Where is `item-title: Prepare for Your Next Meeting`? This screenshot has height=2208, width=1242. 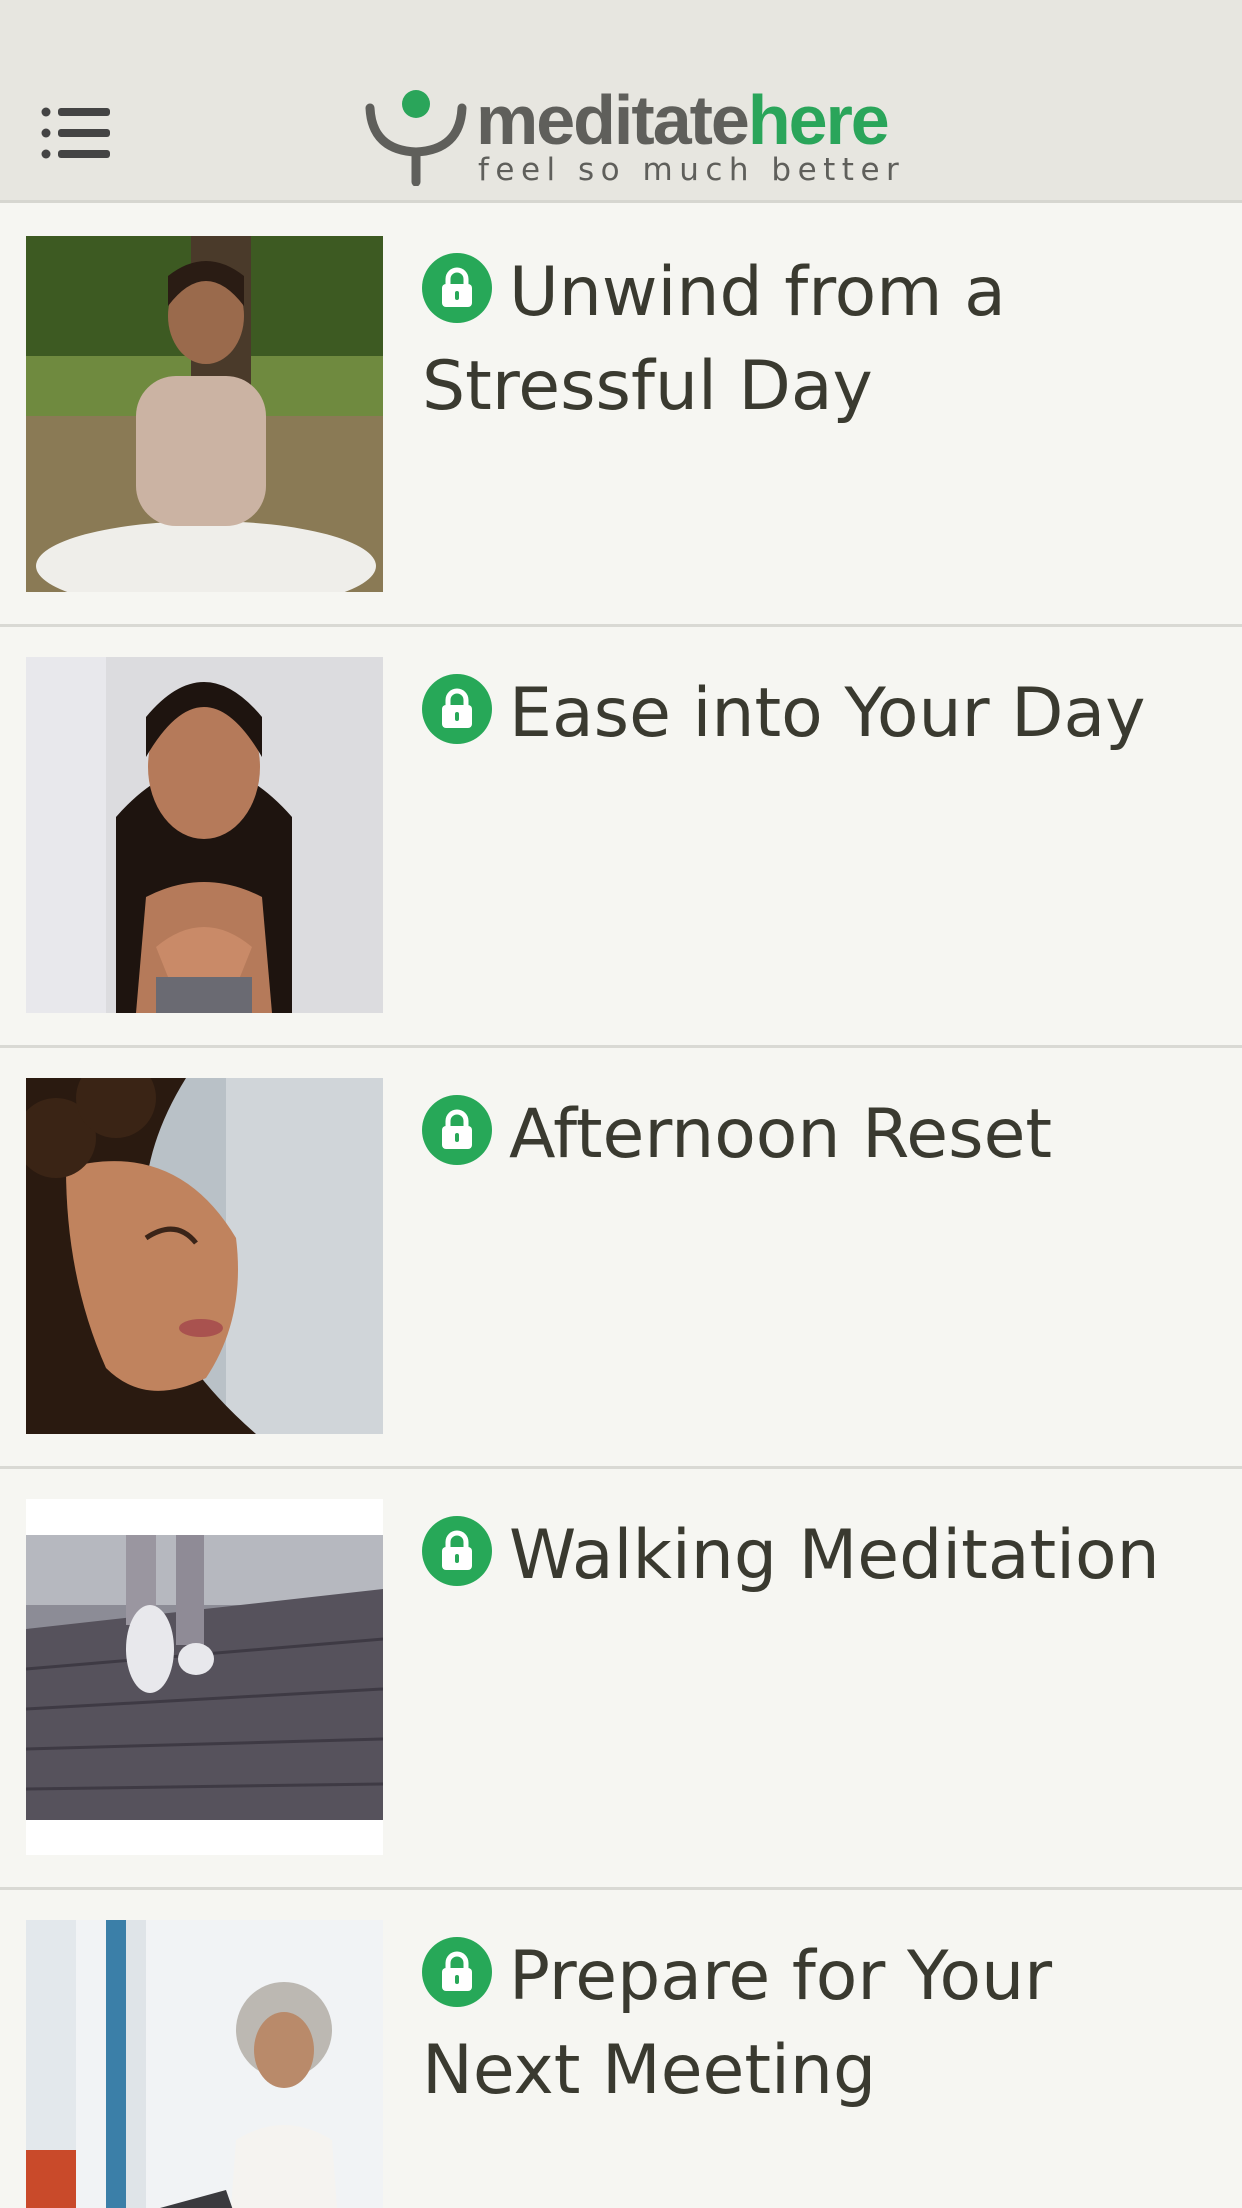
item-title: Prepare for Your Next Meeting is located at coordinates (817, 2024).